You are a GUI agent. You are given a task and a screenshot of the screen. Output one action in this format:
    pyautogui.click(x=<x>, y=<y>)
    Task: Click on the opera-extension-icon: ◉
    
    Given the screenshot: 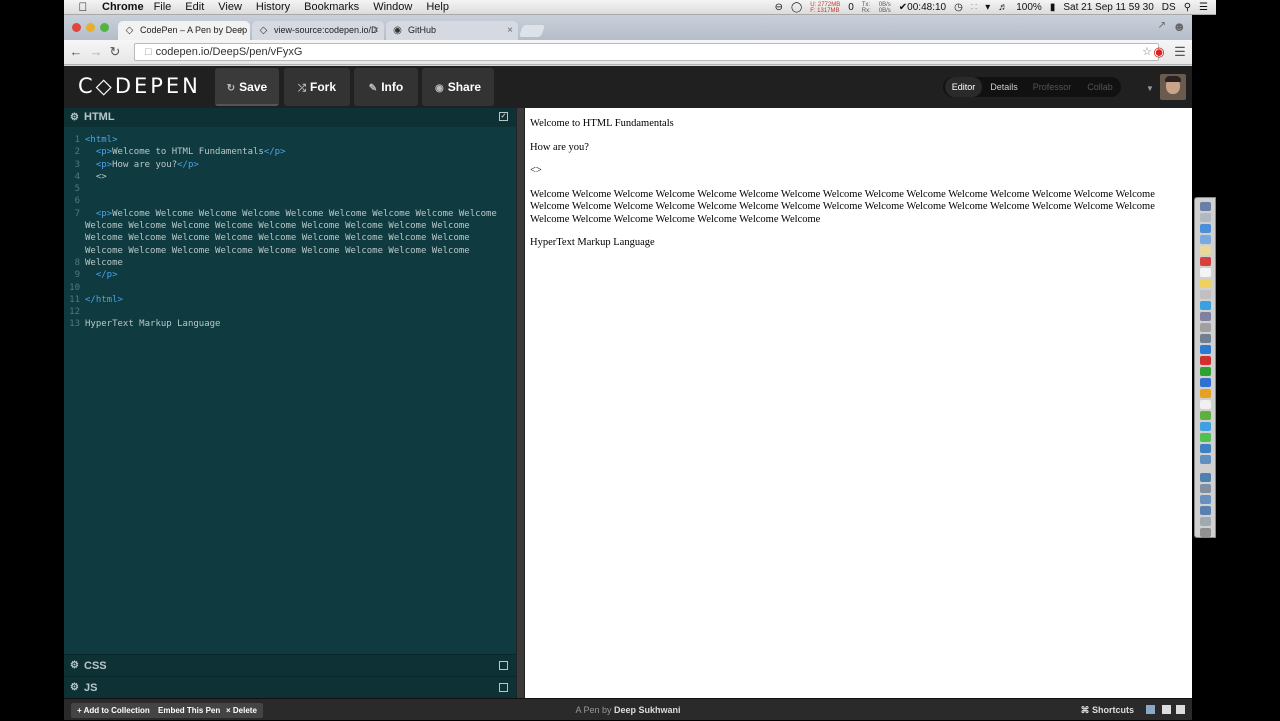 What is the action you would take?
    pyautogui.click(x=1159, y=52)
    